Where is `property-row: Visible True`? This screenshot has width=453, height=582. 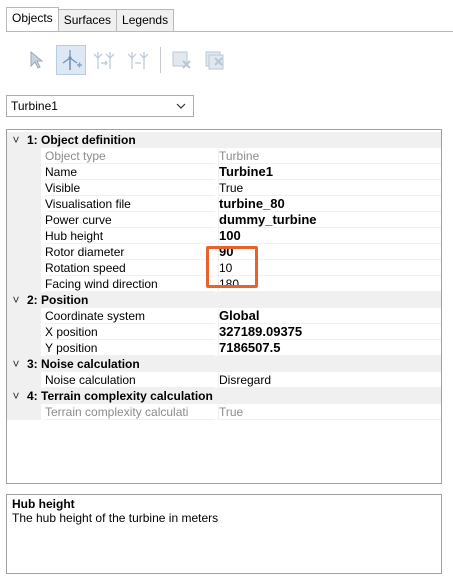 property-row: Visible True is located at coordinates (224, 188).